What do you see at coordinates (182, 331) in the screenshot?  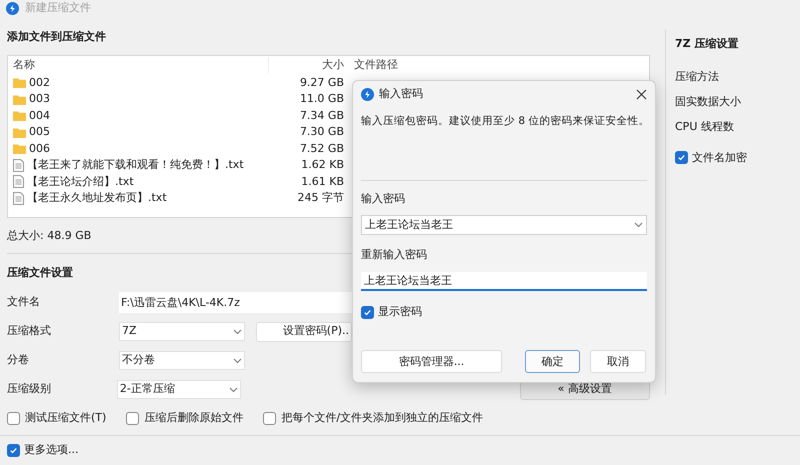 I see `dropdown: 7Z` at bounding box center [182, 331].